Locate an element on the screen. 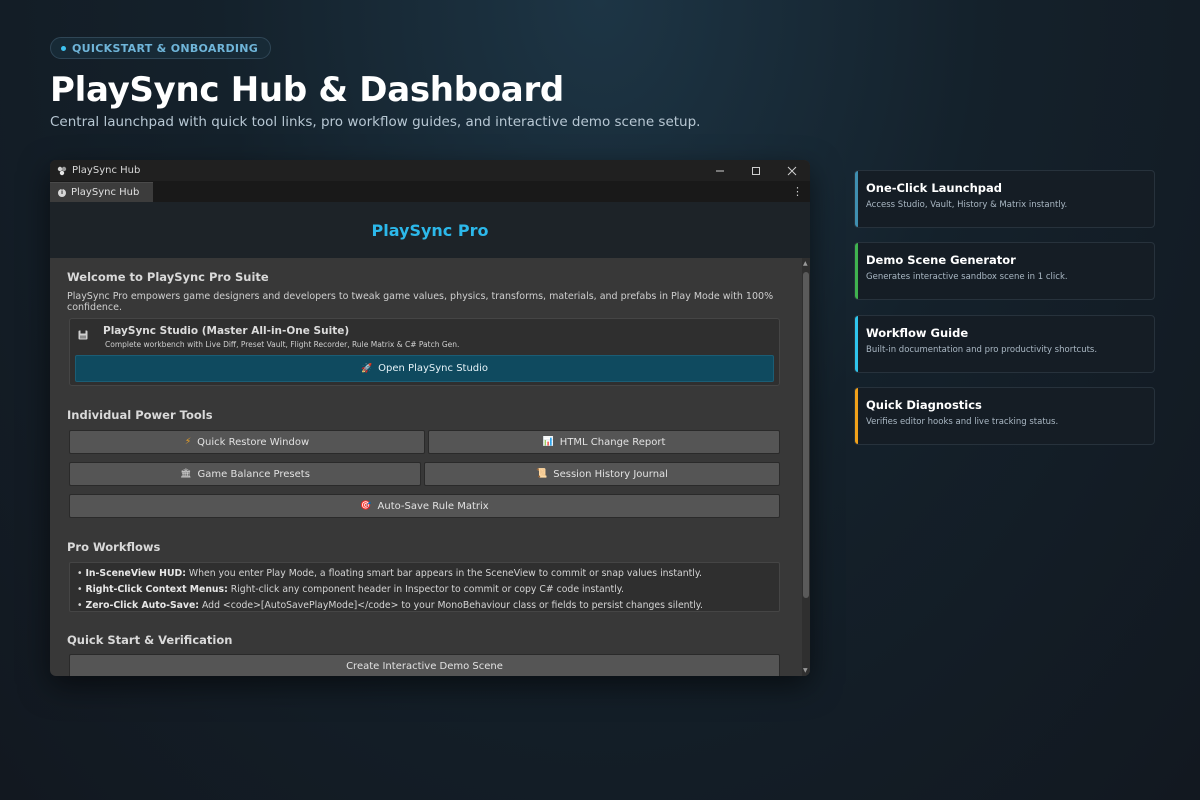 Image resolution: width=1200 pixels, height=800 pixels. close-icon is located at coordinates (792, 170).